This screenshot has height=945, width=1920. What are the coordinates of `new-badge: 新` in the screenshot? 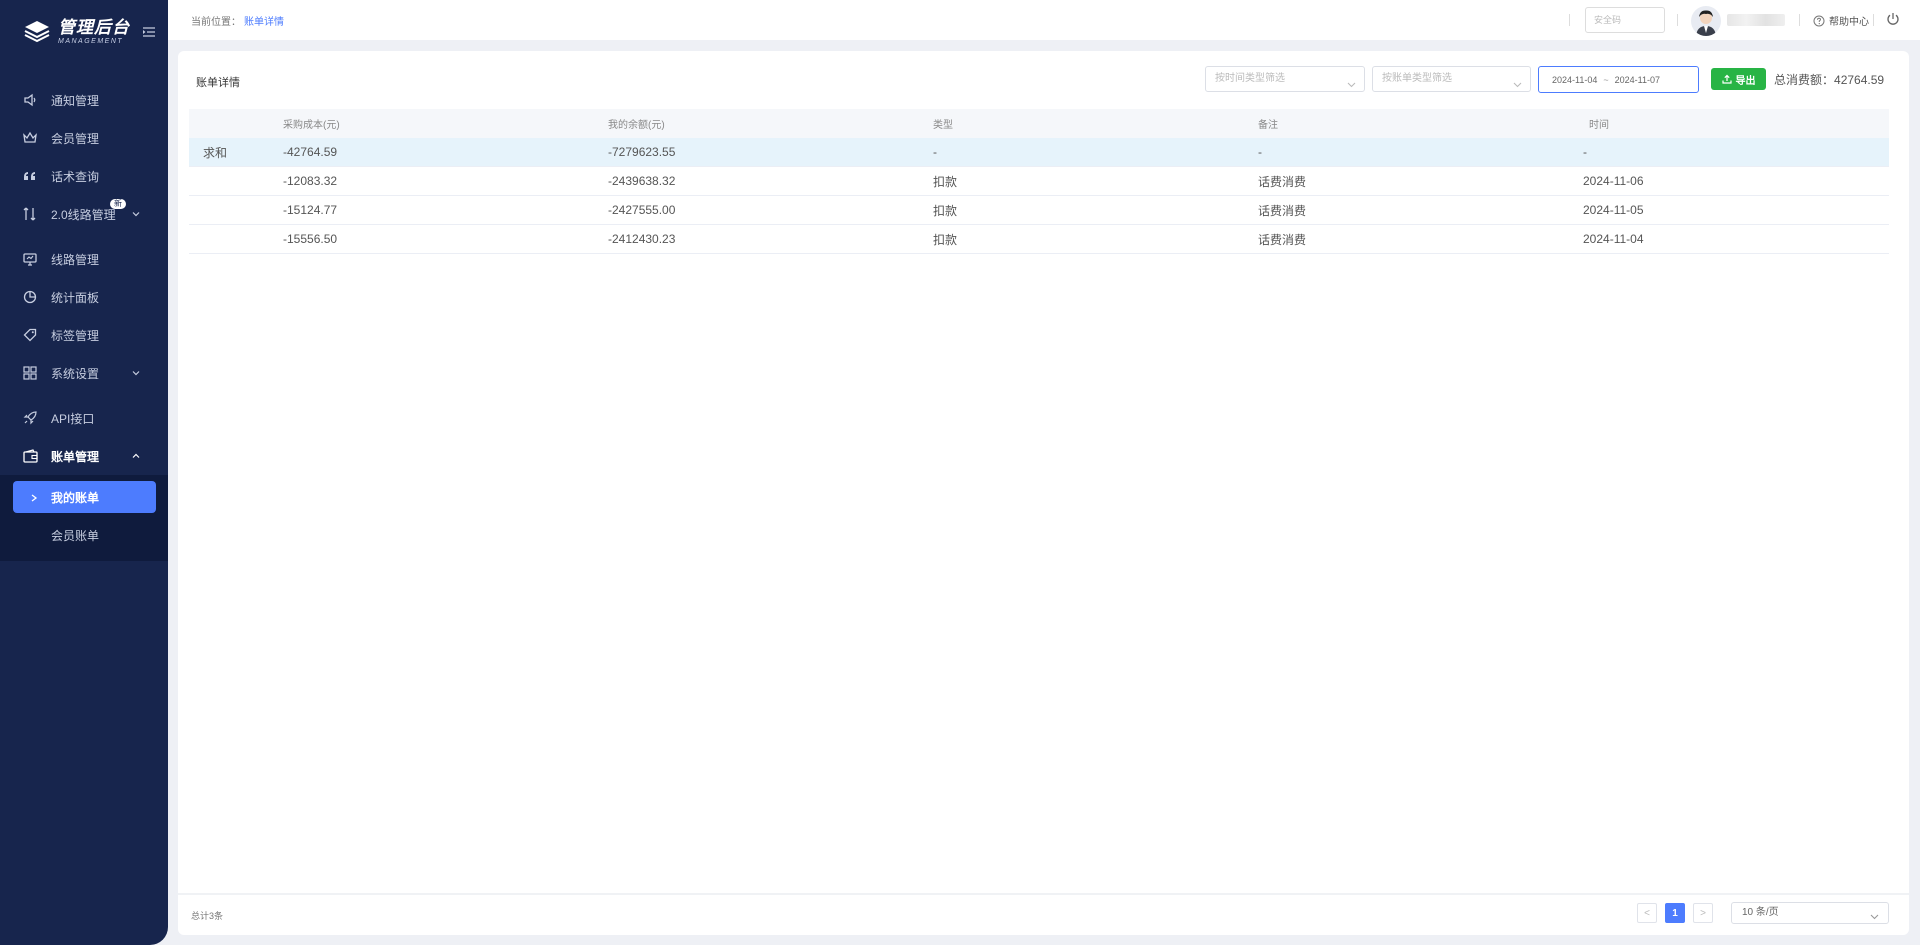 It's located at (118, 204).